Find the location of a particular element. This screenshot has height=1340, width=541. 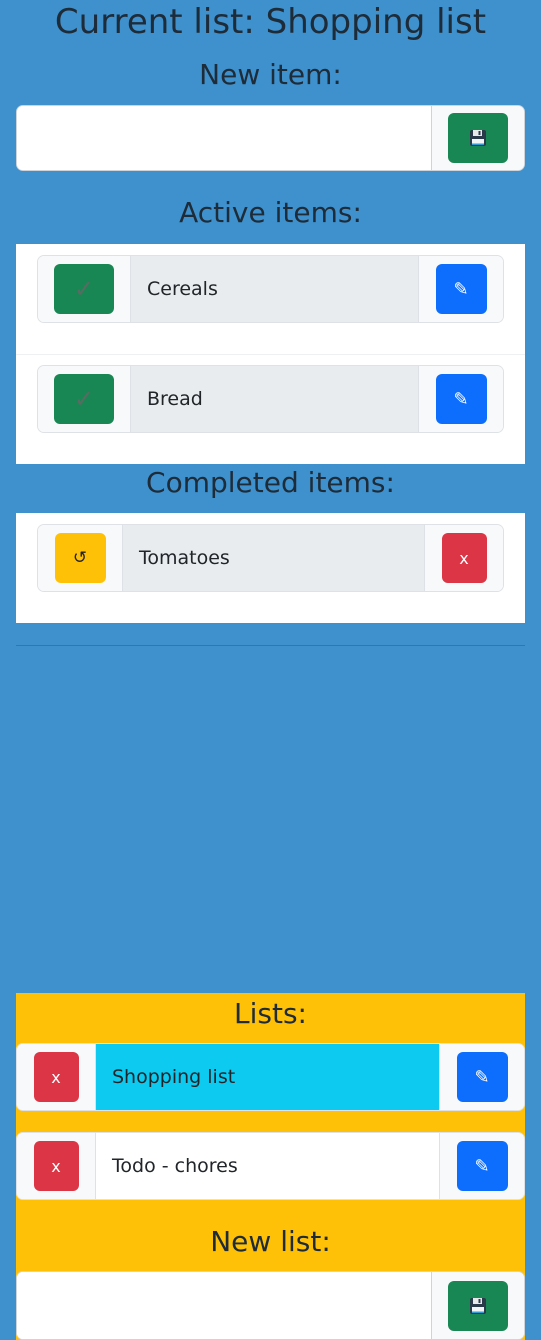

delete-button-cell: x is located at coordinates (464, 558).